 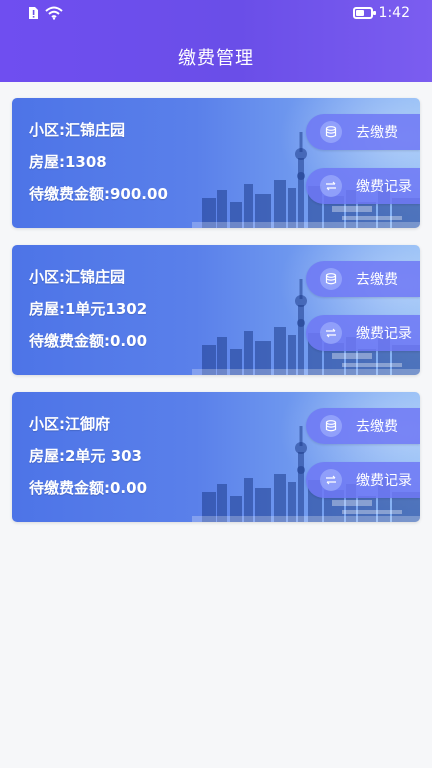 I want to click on card-info: 小区:汇锦庄园 房屋:1单元1302 待缴费金额:0.00, so click(x=88, y=309).